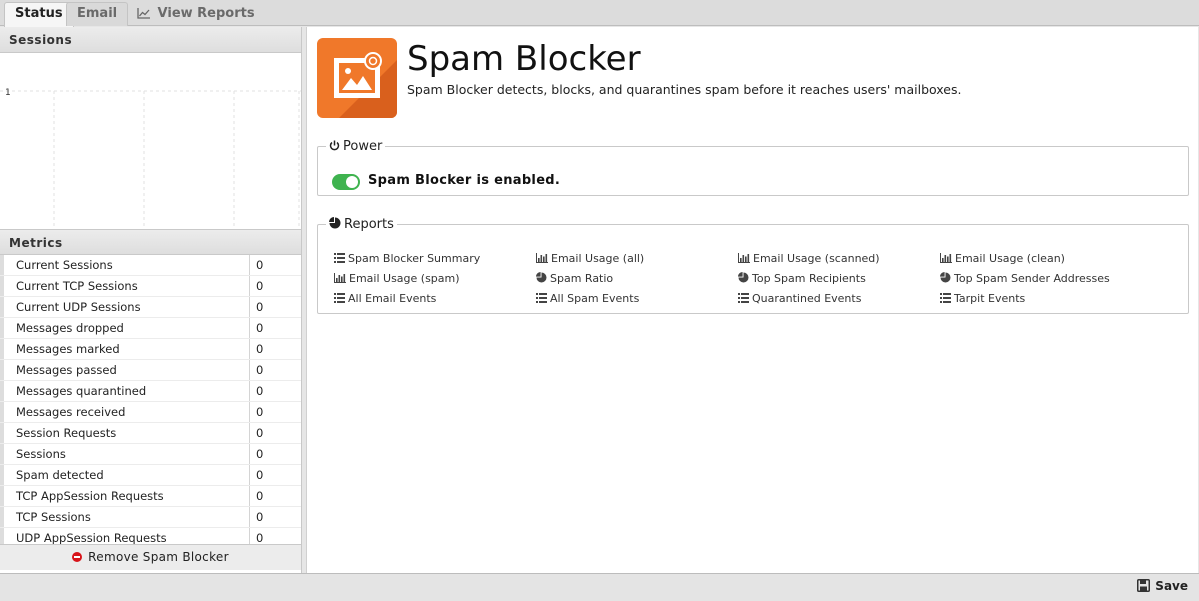  What do you see at coordinates (598, 258) in the screenshot?
I see `report-link-label: Email Usage (all)` at bounding box center [598, 258].